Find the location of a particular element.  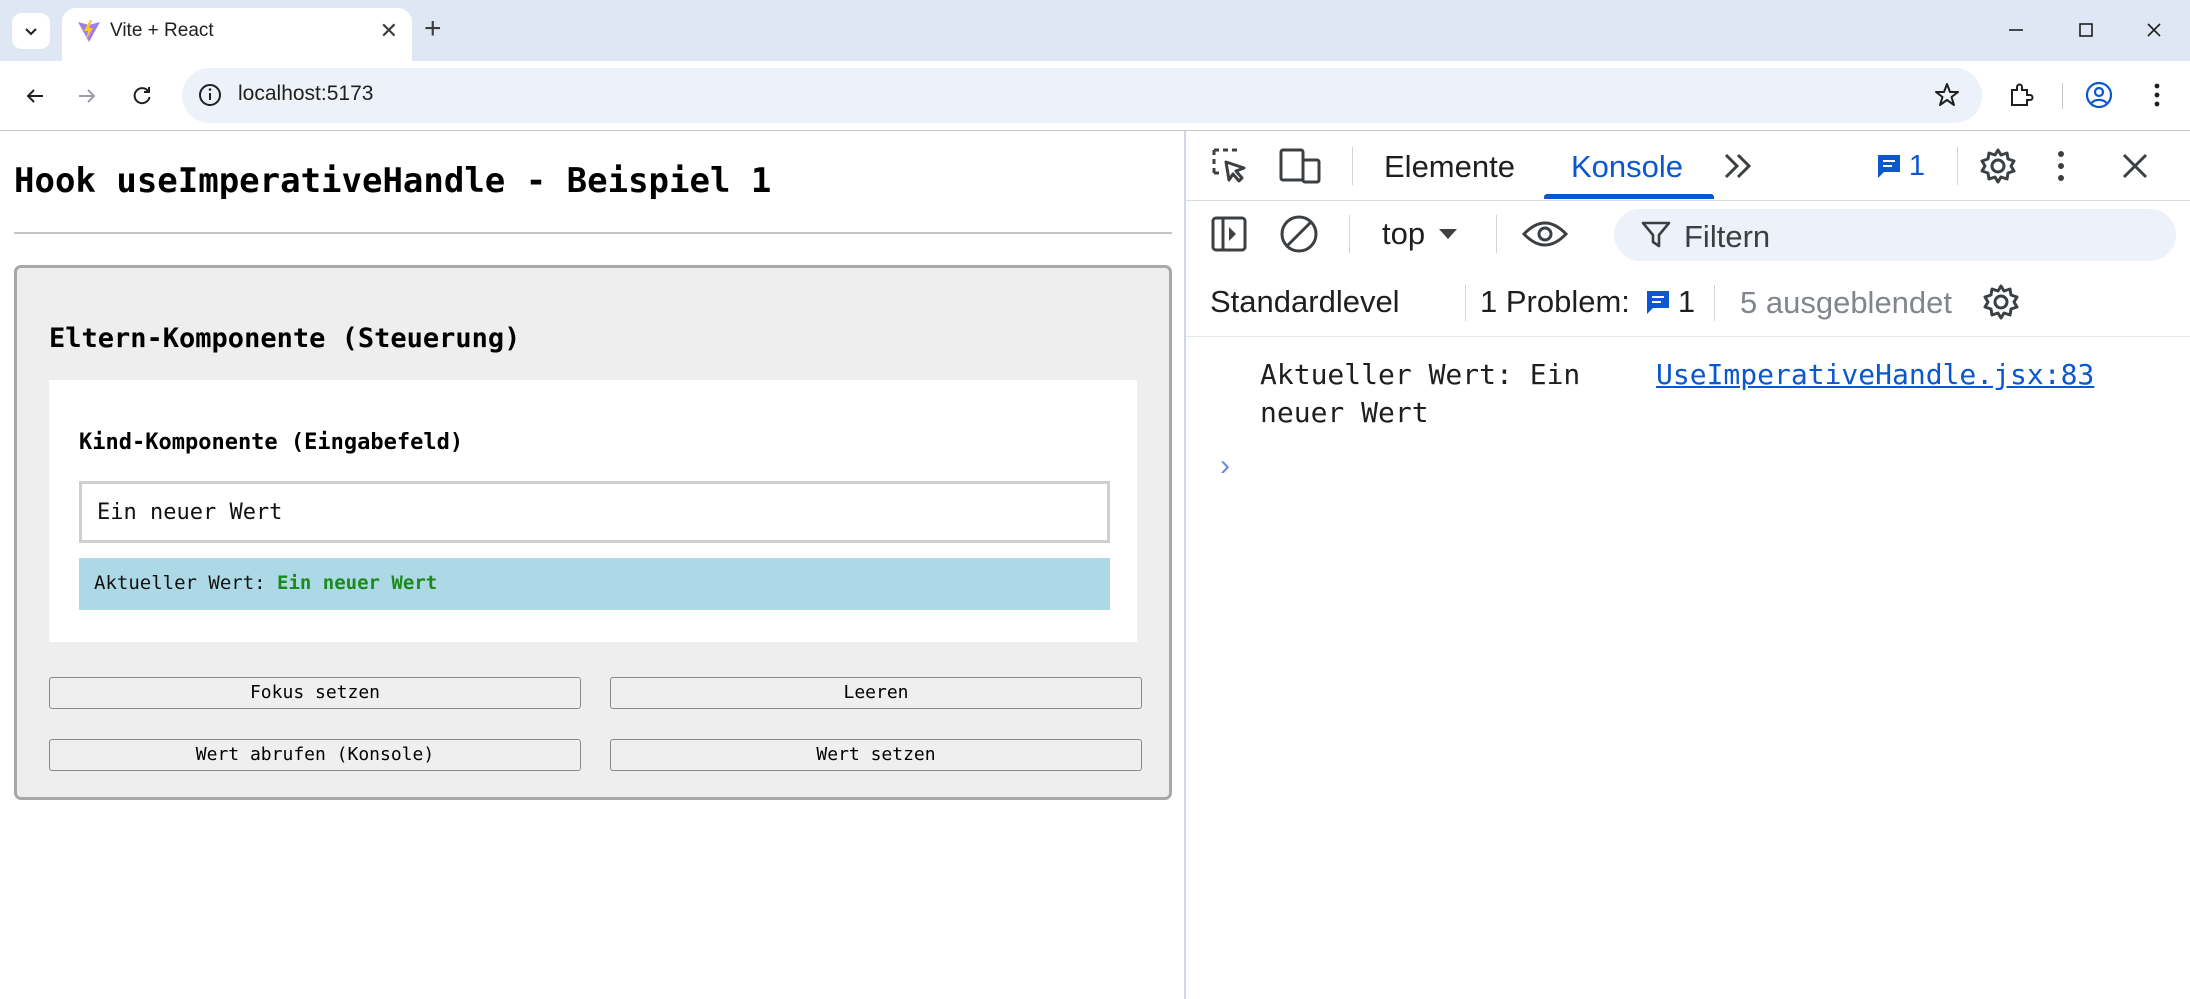

eye-icon is located at coordinates (1545, 234).